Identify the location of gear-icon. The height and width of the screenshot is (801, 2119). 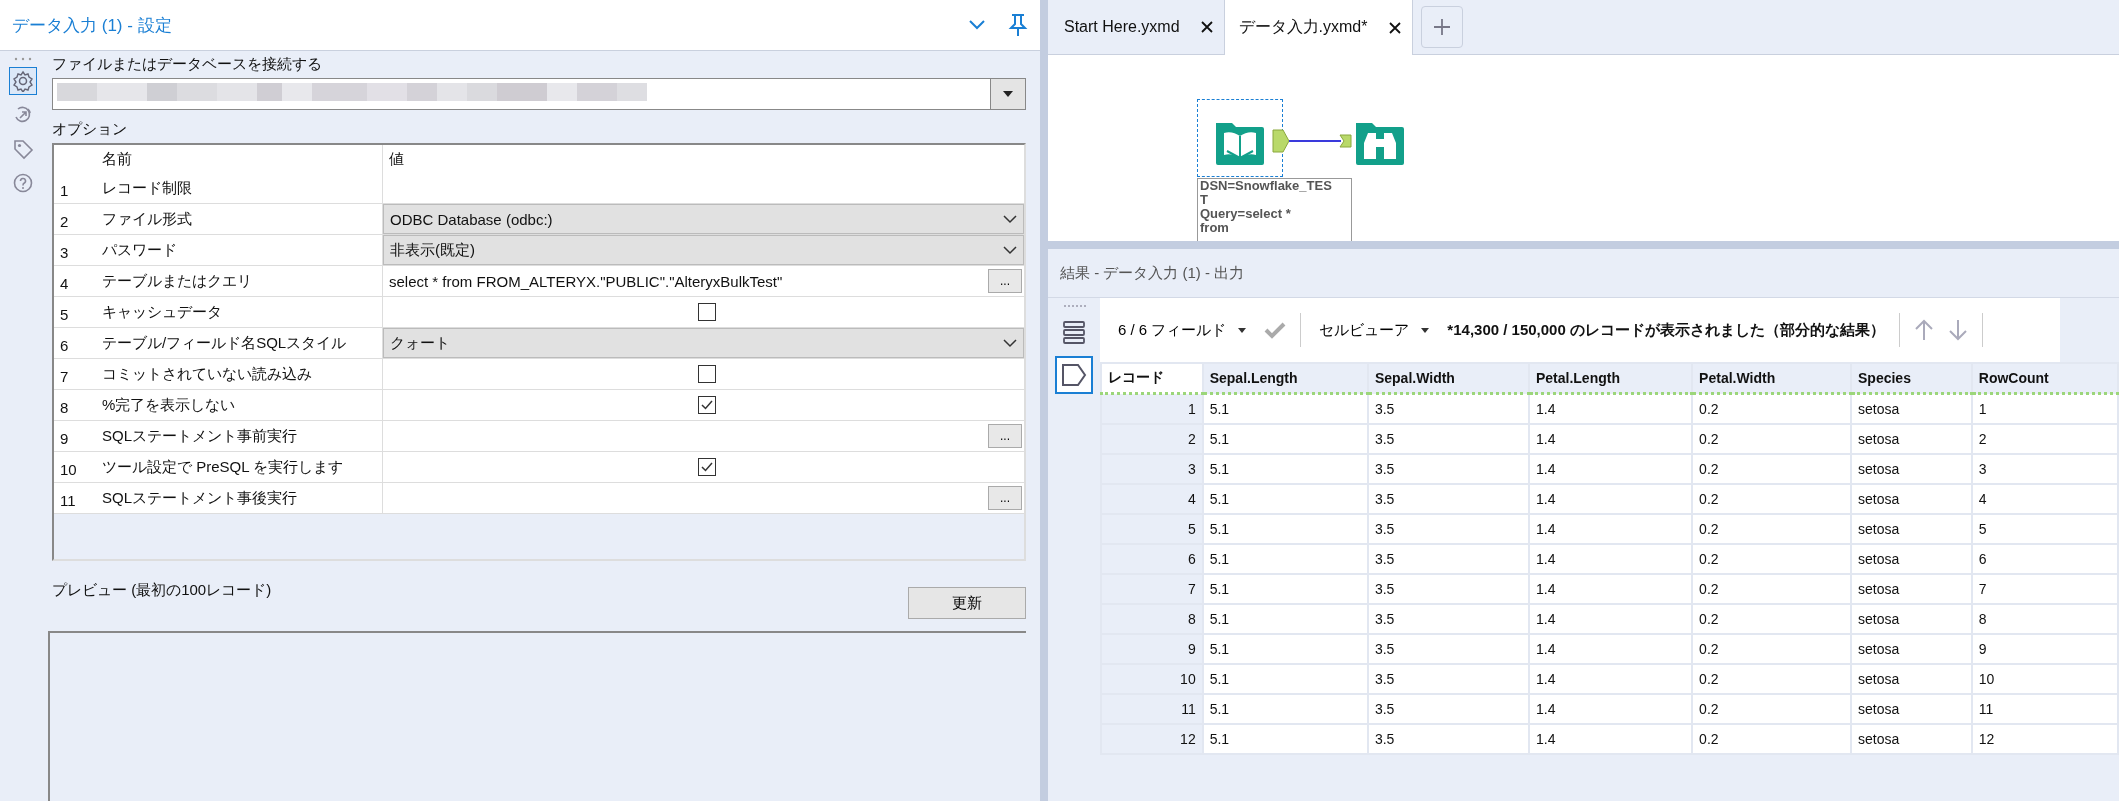
(23, 81).